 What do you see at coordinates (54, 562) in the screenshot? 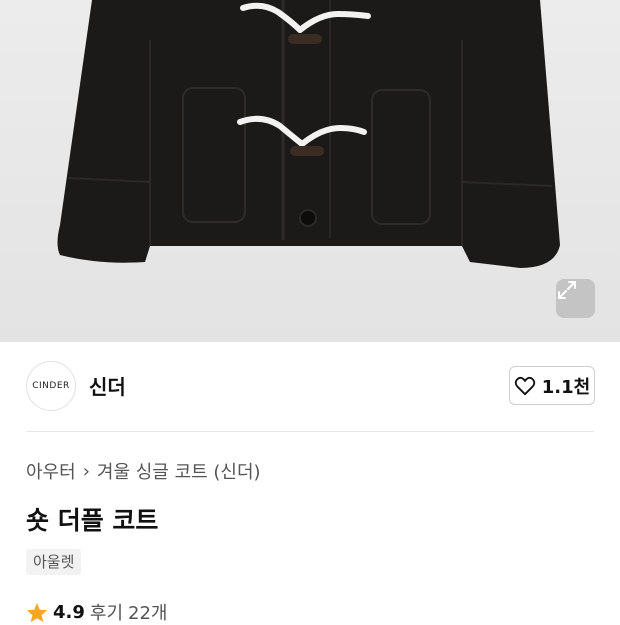
I see `outlet-tag: 아울렛` at bounding box center [54, 562].